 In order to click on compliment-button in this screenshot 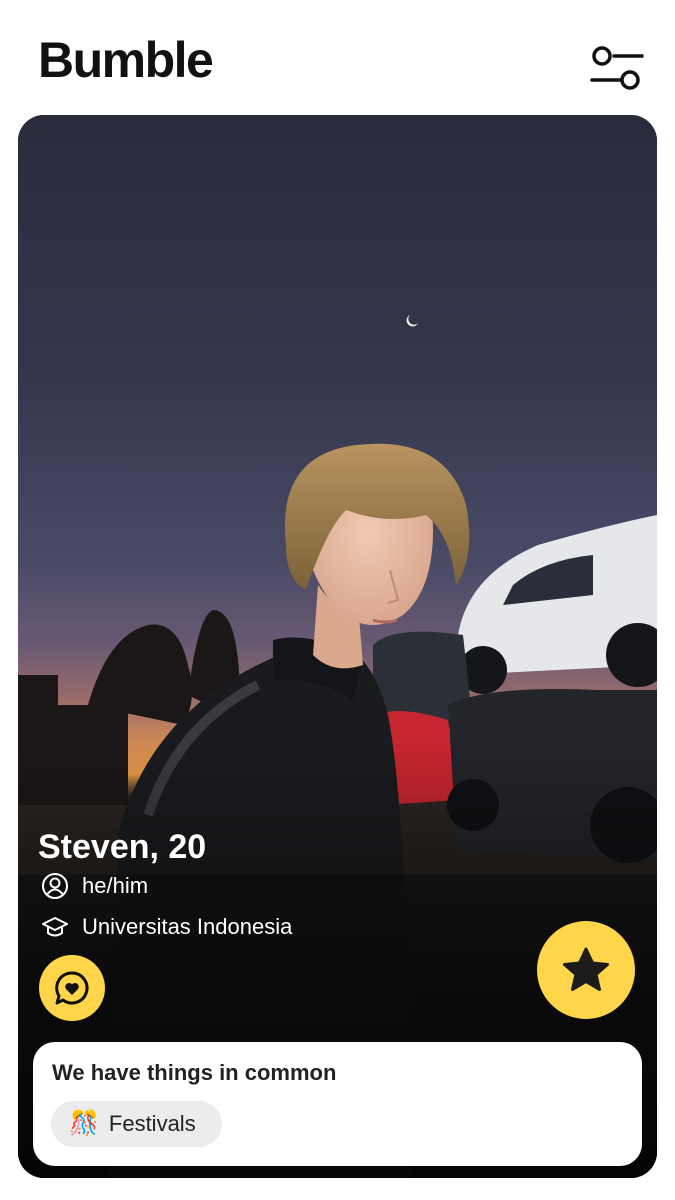, I will do `click(72, 988)`.